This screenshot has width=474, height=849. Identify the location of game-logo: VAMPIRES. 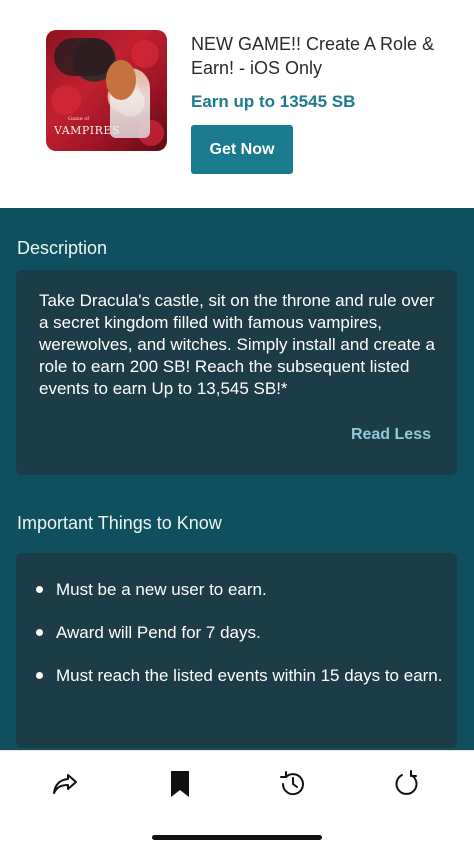
(87, 130).